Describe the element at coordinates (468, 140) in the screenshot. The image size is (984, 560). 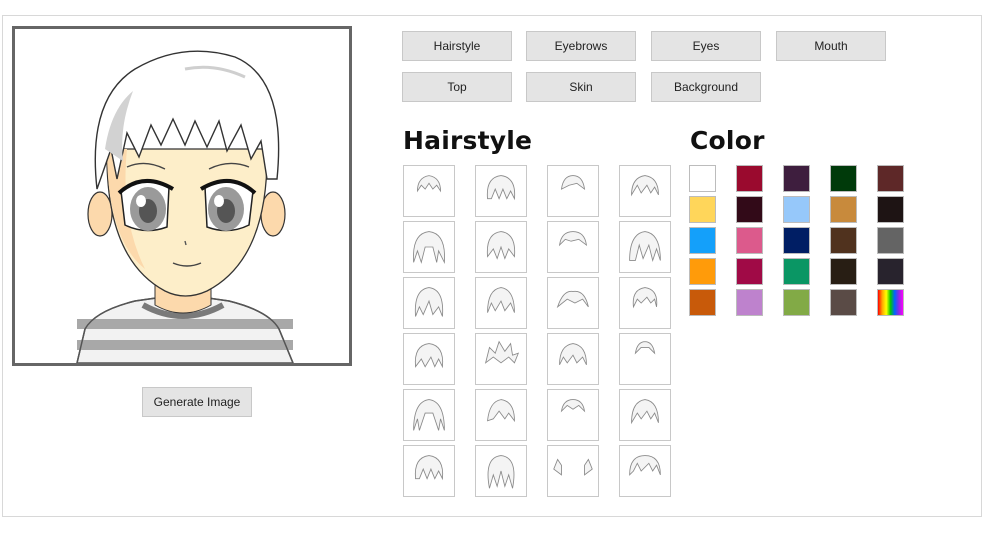
I see `hairstyle-heading: Hairstyle` at that location.